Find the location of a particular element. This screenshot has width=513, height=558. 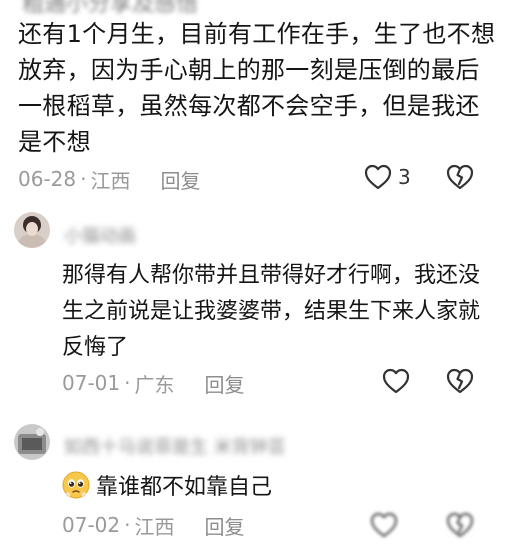

reply-username: 如西十马说菲是生 米背钟芸 is located at coordinates (175, 446).